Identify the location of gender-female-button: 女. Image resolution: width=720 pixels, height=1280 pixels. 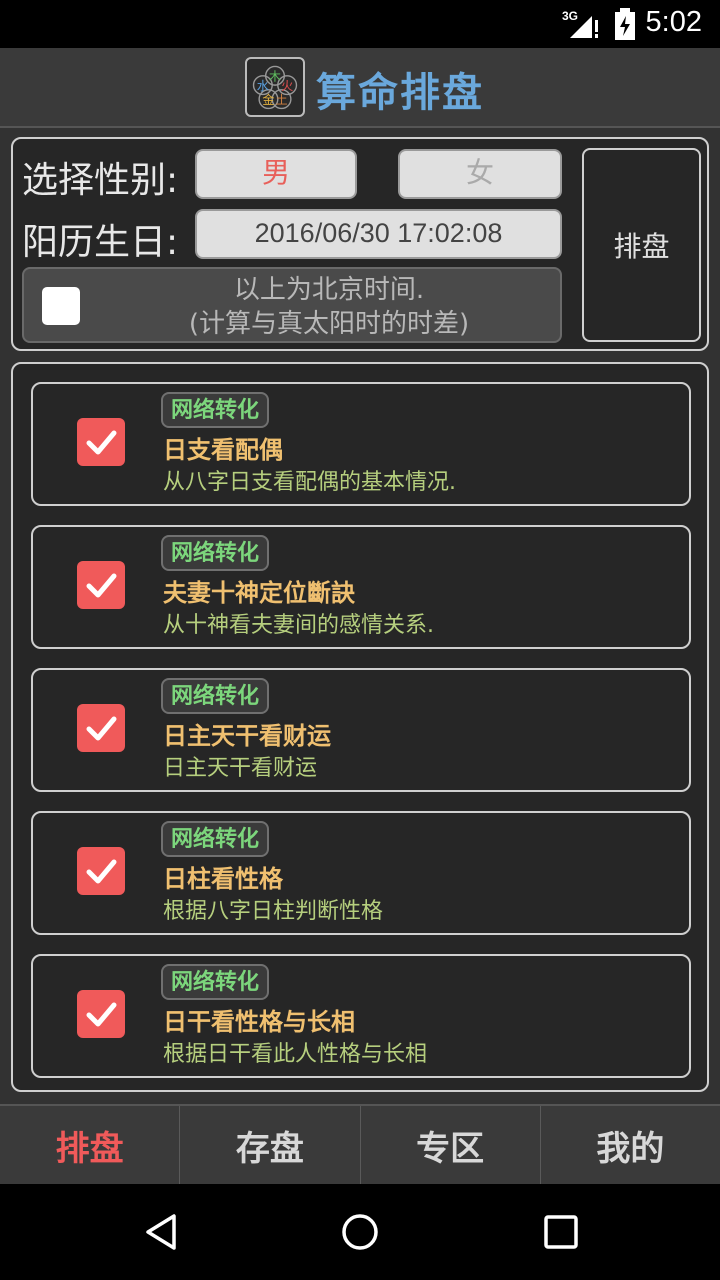
(480, 174).